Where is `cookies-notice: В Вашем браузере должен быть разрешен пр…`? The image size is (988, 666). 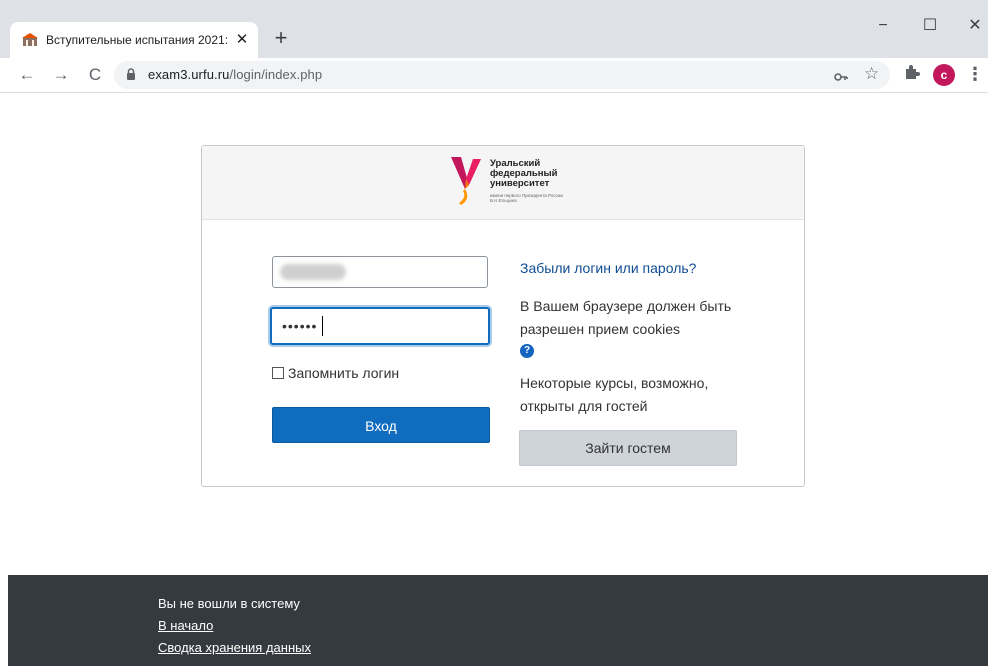
cookies-notice: В Вашем браузере должен быть разрешен пр… is located at coordinates (626, 317).